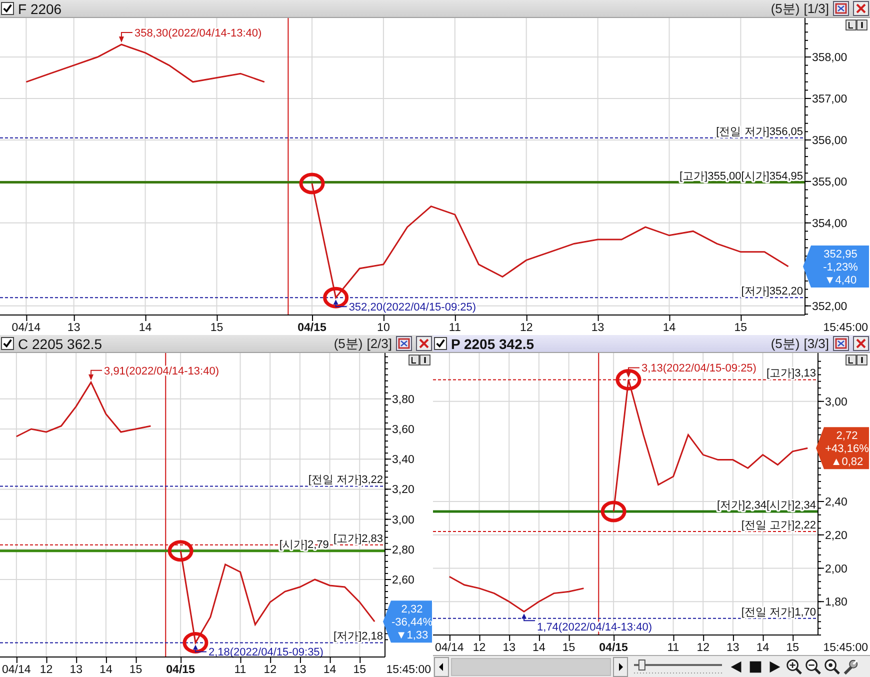 This screenshot has height=677, width=870. What do you see at coordinates (772, 292) in the screenshot?
I see `level-label: [저가]352,20` at bounding box center [772, 292].